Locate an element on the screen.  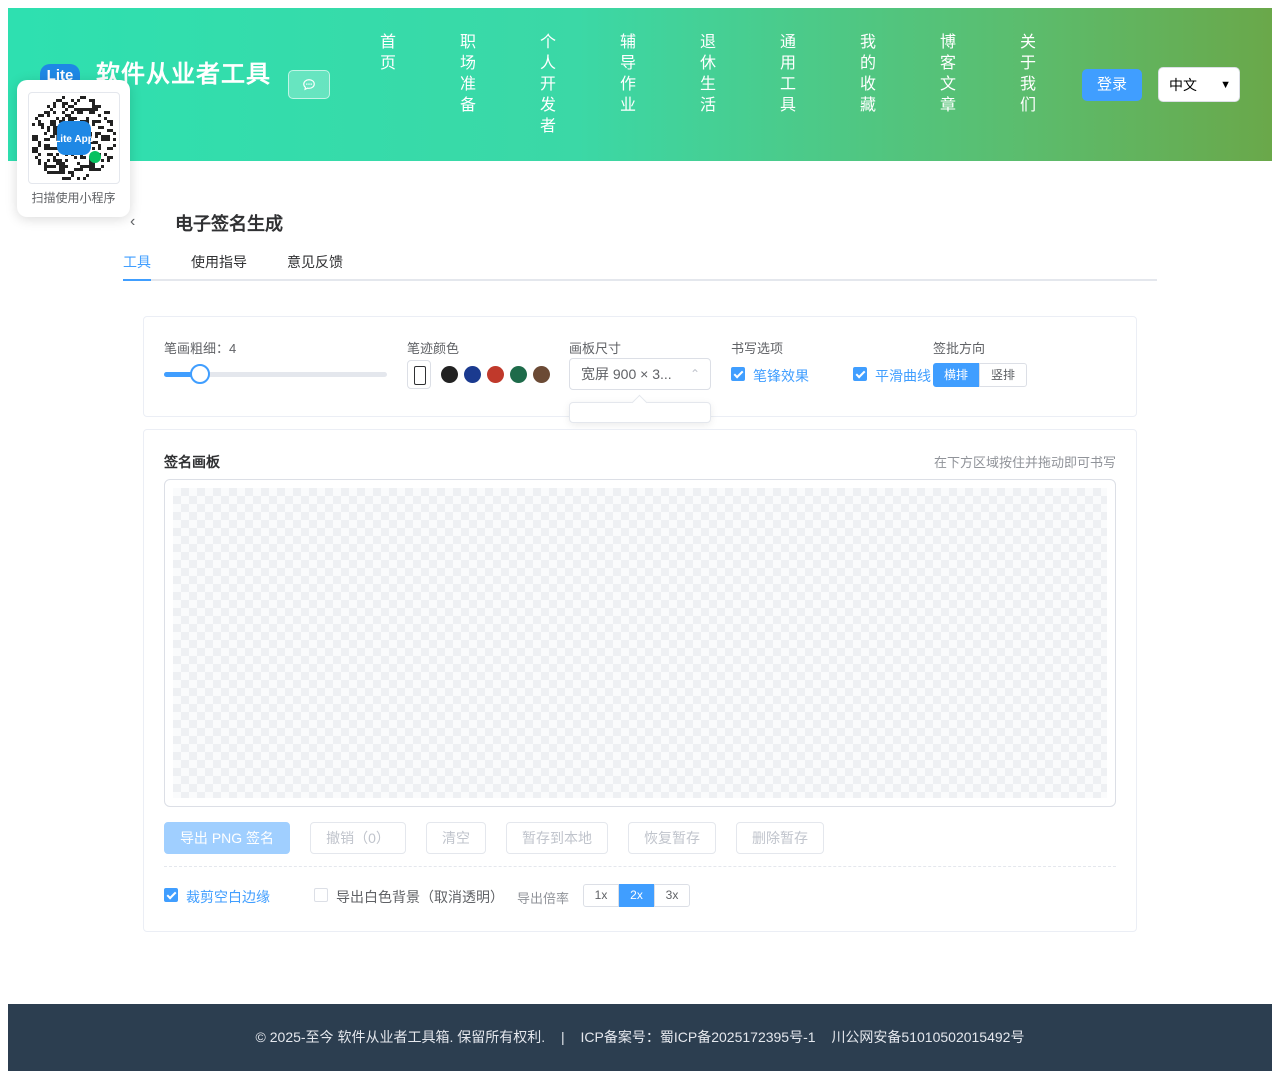
footer-icp: ICP备案号：蜀ICP备2025172395号-1 is located at coordinates (698, 1037).